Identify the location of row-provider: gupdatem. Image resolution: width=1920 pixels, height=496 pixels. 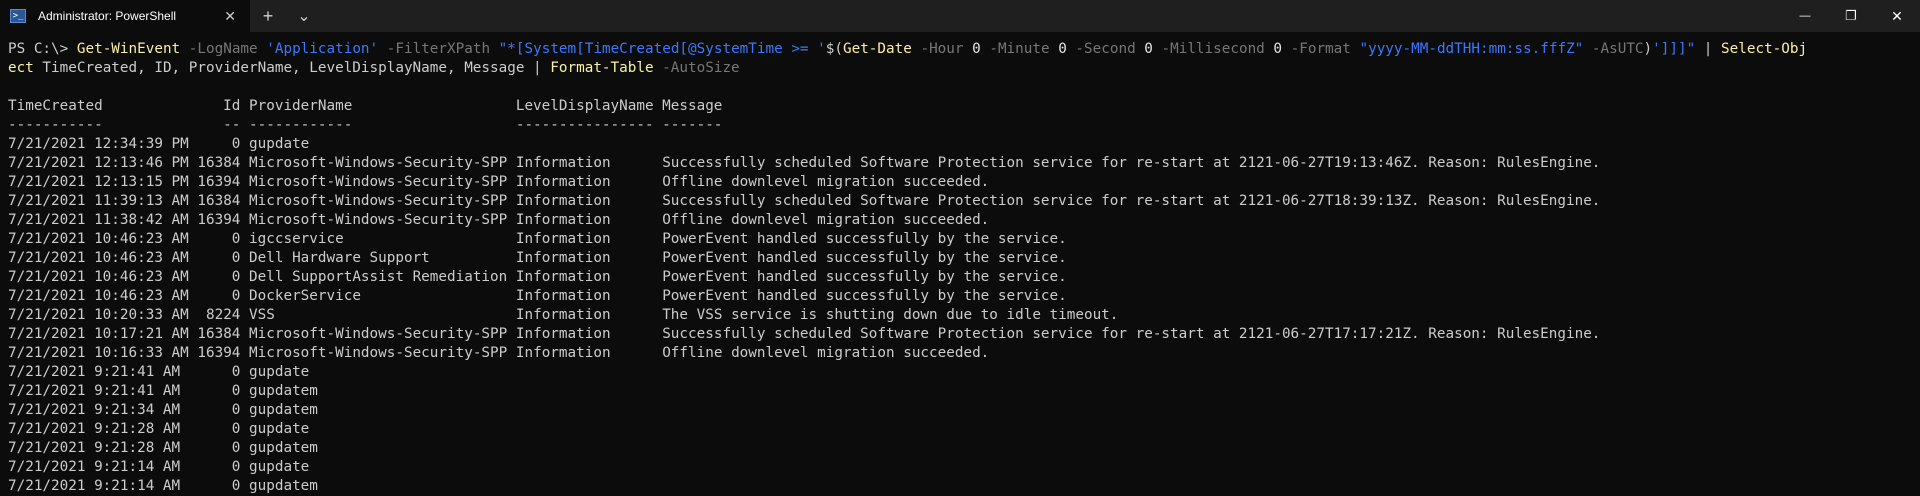
(283, 486).